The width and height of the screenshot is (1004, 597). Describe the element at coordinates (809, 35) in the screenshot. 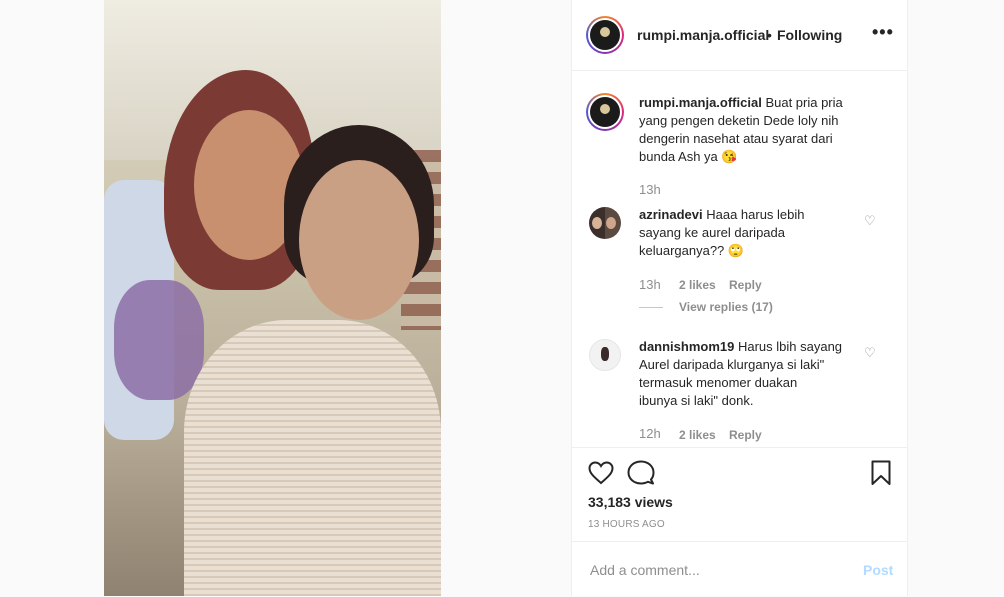

I see `following-button: Following` at that location.